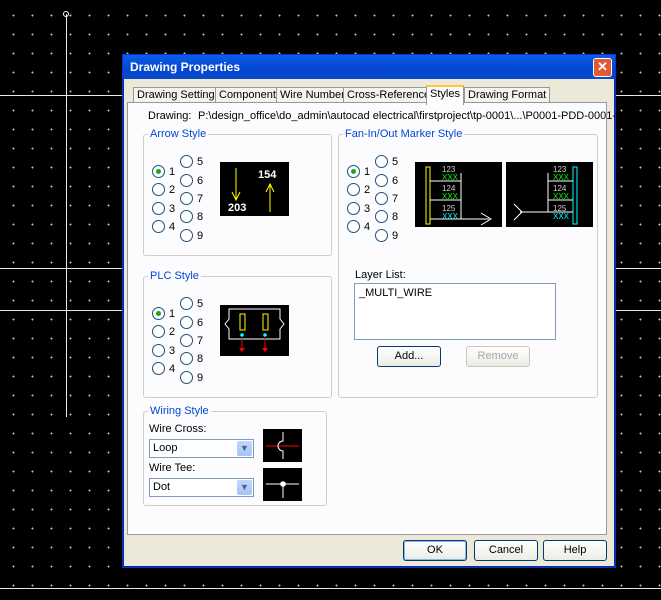 The height and width of the screenshot is (600, 661). I want to click on ok-button: OK, so click(435, 550).